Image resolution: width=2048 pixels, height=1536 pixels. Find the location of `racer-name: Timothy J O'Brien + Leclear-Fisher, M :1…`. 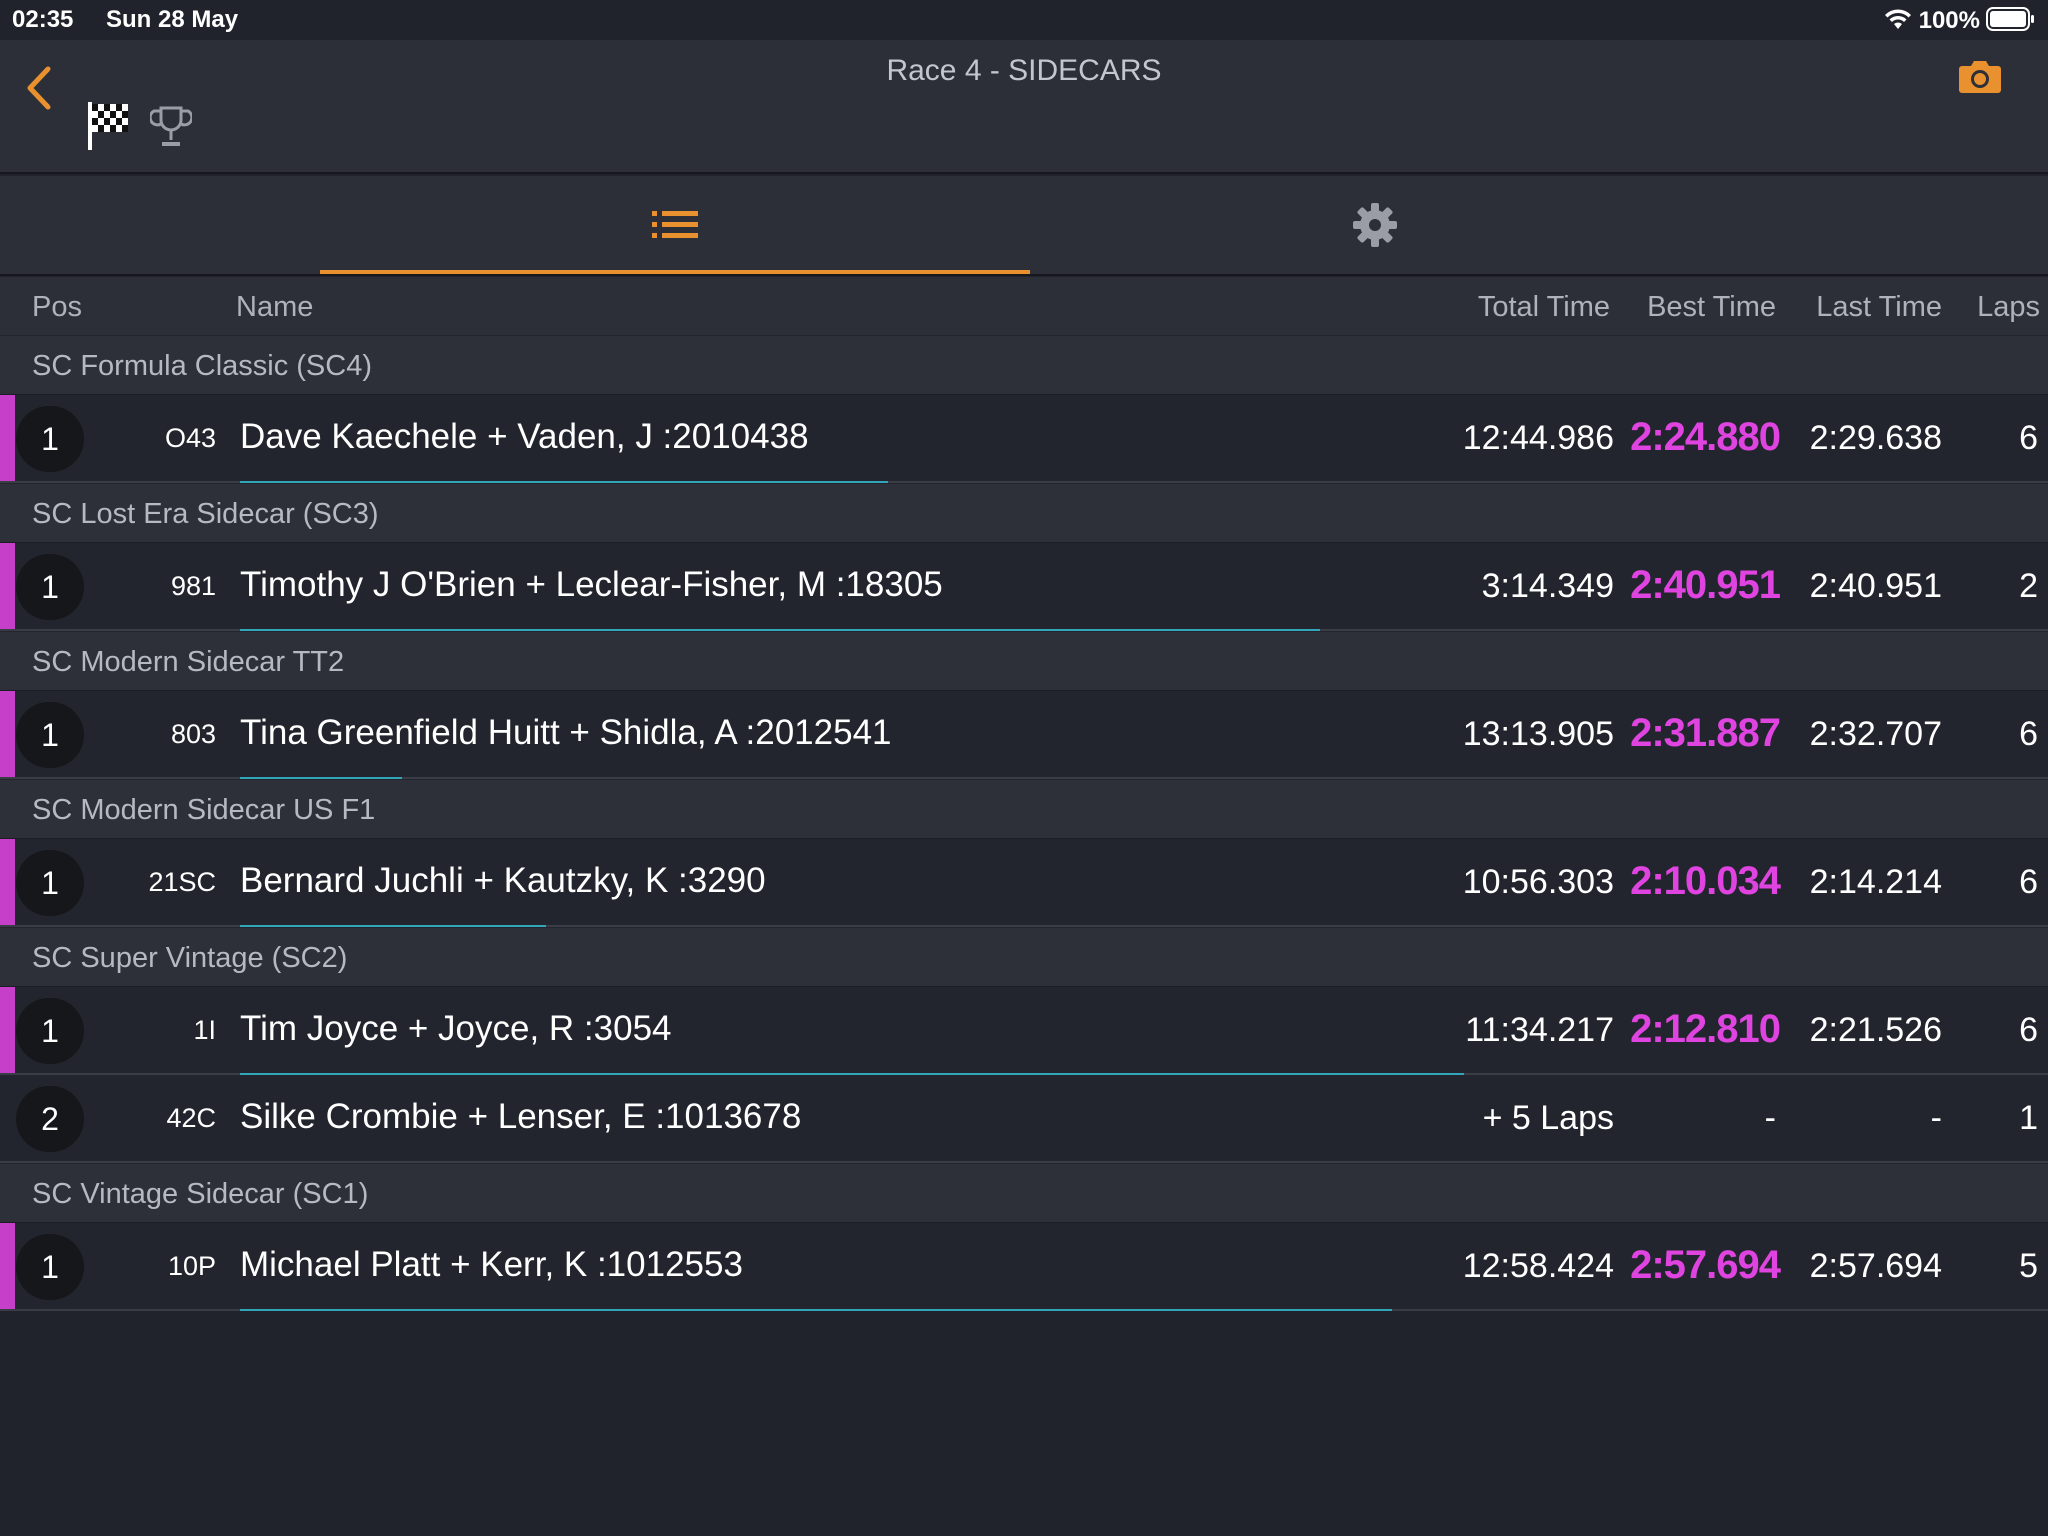

racer-name: Timothy J O'Brien + Leclear-Fisher, M :1… is located at coordinates (591, 584).